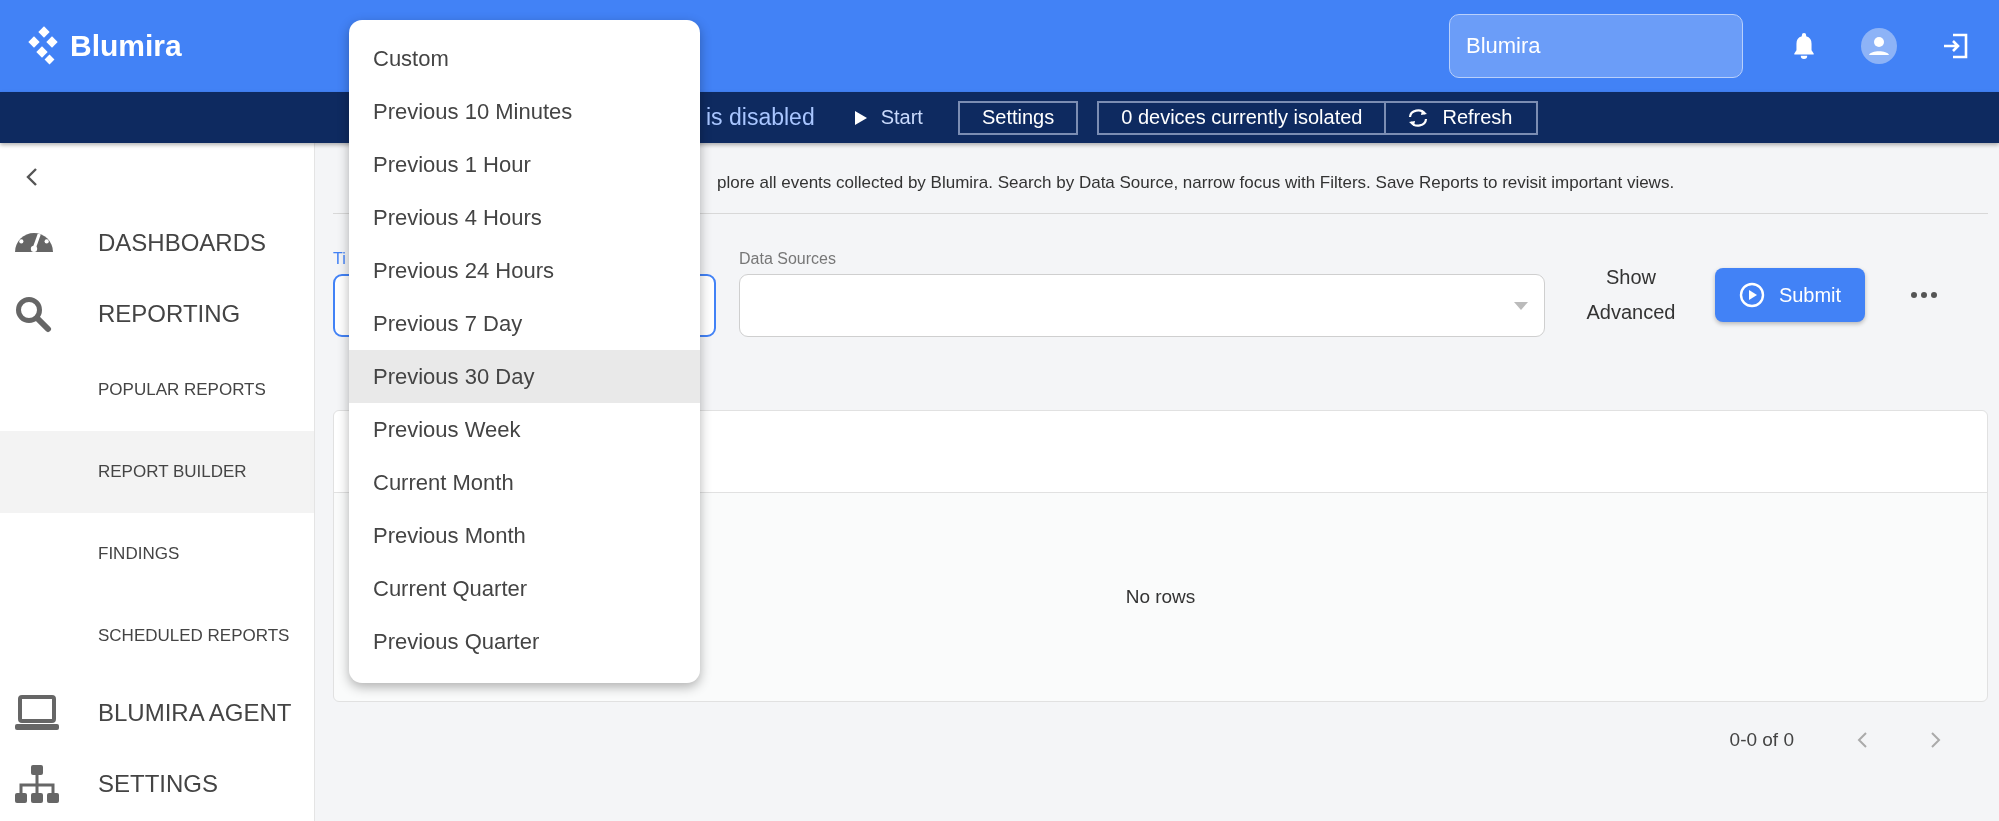  I want to click on collapse-chevron-icon, so click(32, 177).